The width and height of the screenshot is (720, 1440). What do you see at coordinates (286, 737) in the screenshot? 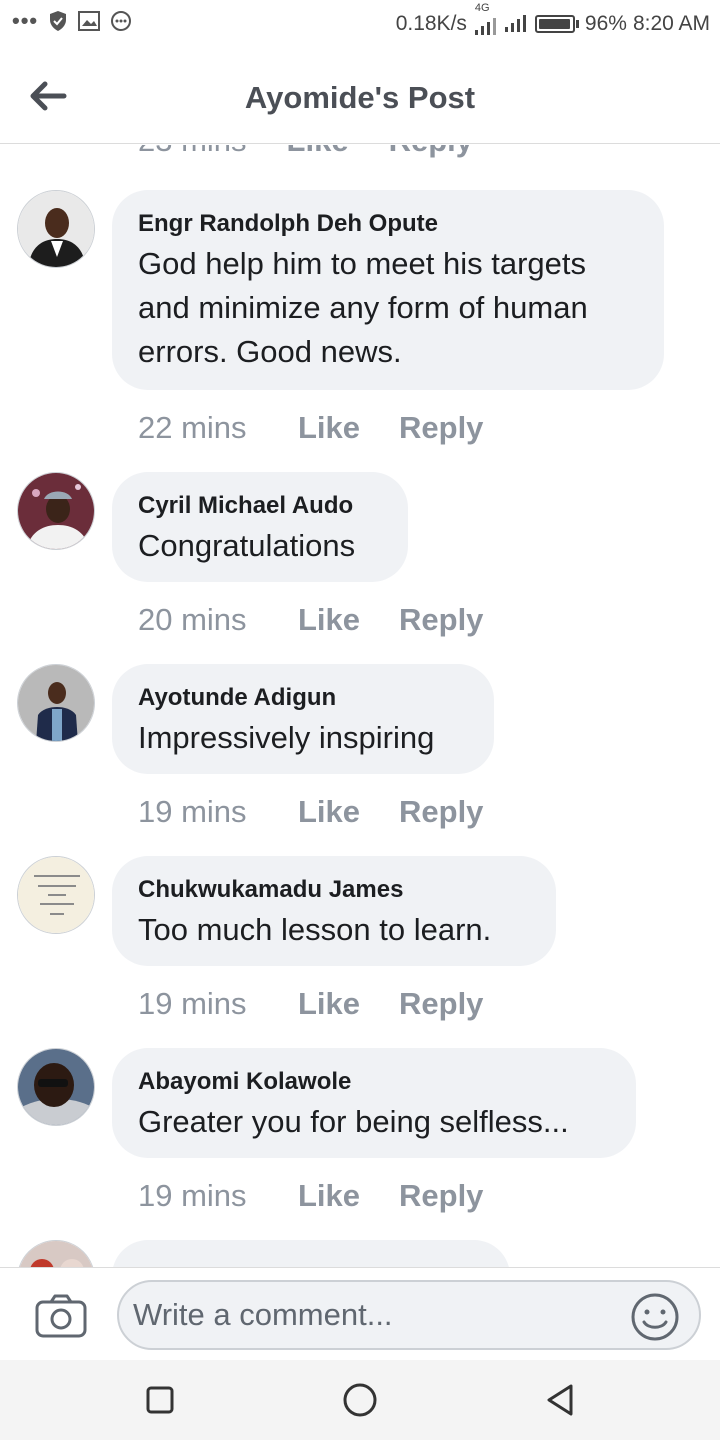
I see `comment-text: Impressively inspiring` at bounding box center [286, 737].